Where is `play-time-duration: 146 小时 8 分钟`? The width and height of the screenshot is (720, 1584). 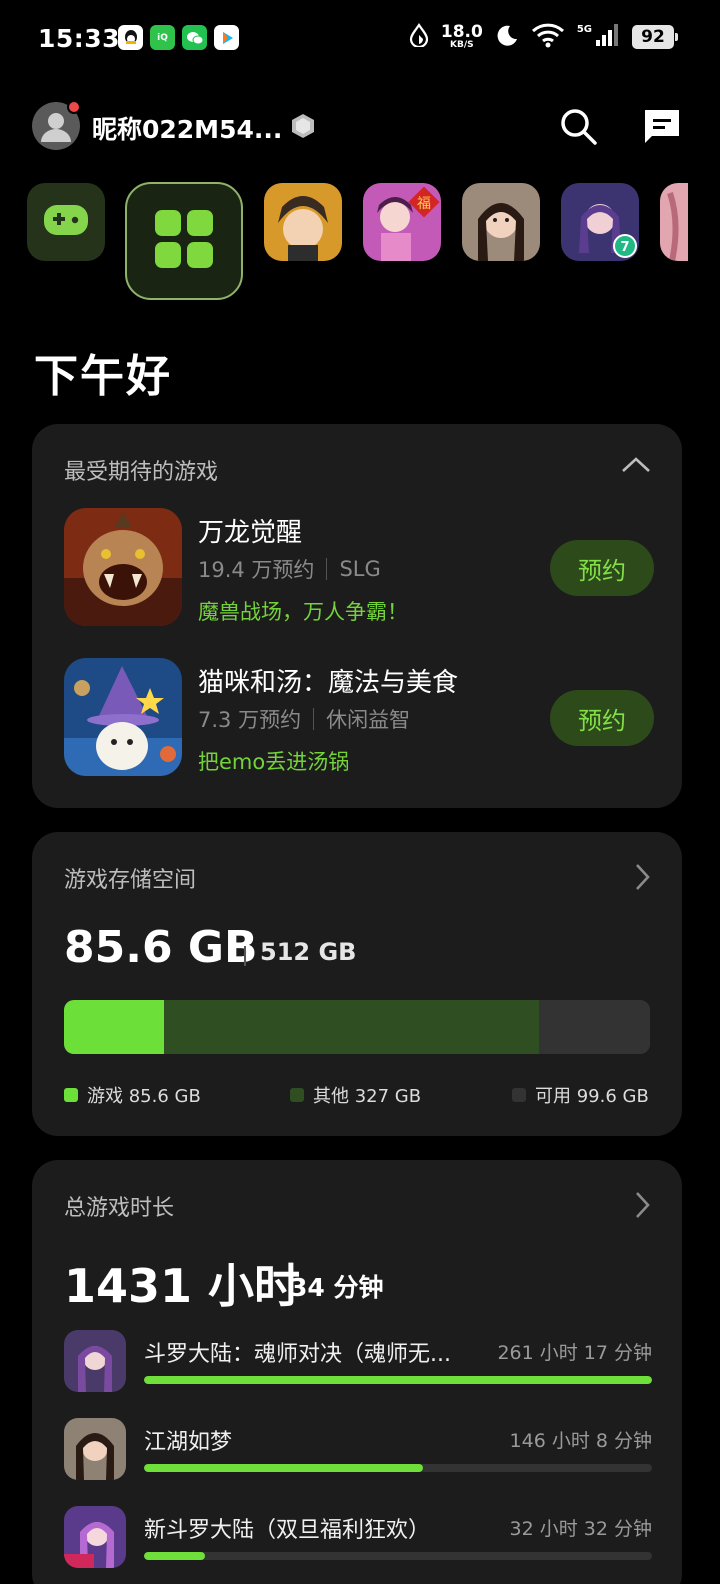 play-time-duration: 146 小时 8 分钟 is located at coordinates (580, 1441).